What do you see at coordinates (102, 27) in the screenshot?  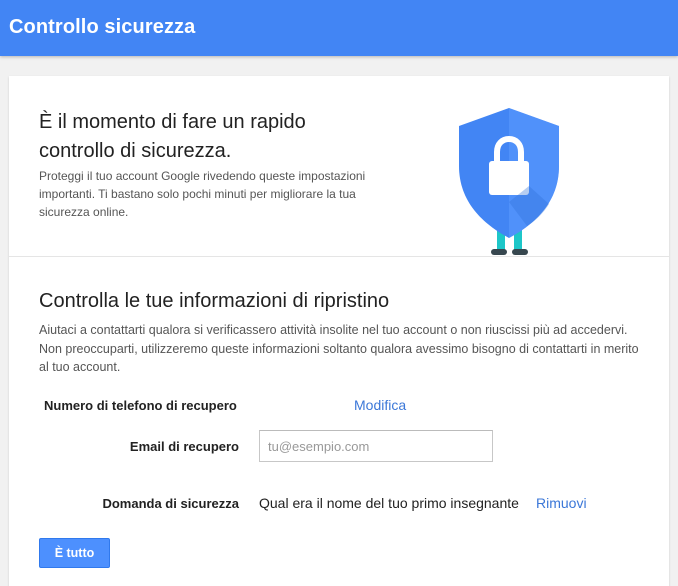 I see `app-title: Controllo sicurezza` at bounding box center [102, 27].